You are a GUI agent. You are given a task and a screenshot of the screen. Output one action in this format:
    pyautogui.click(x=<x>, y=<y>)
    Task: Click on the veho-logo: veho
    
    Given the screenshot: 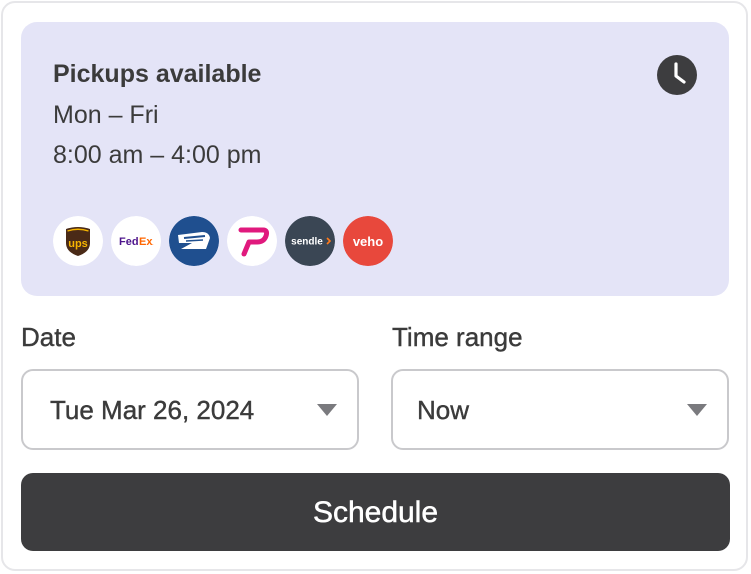 What is the action you would take?
    pyautogui.click(x=368, y=241)
    